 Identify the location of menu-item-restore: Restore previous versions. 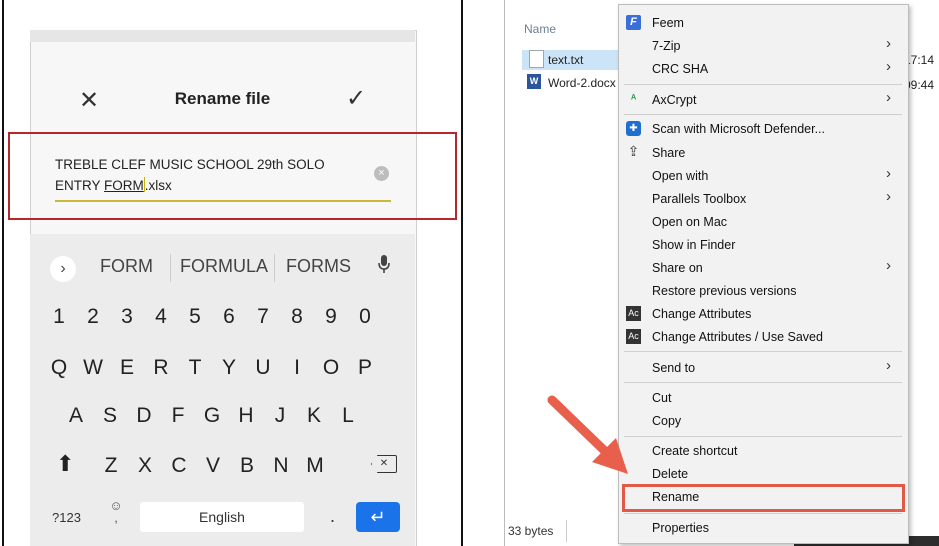
(724, 291).